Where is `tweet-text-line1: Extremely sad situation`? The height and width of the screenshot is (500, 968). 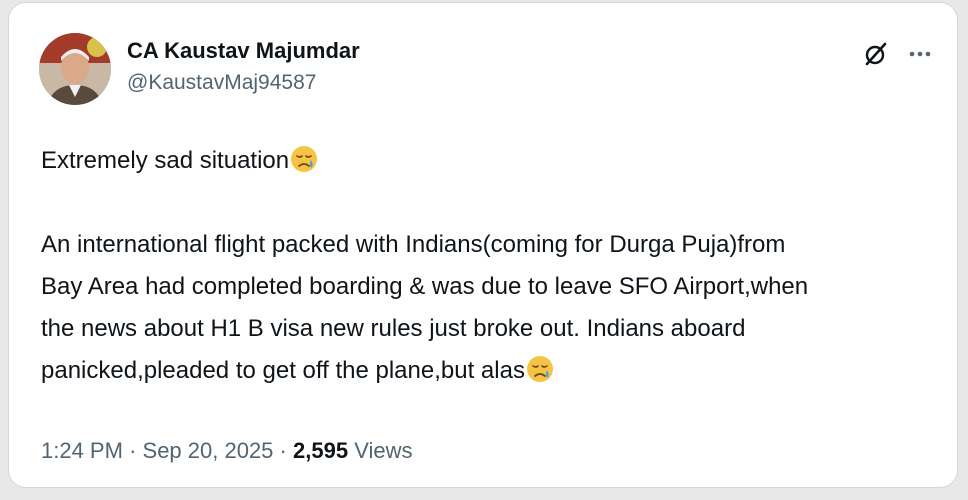
tweet-text-line1: Extremely sad situation is located at coordinates (165, 160).